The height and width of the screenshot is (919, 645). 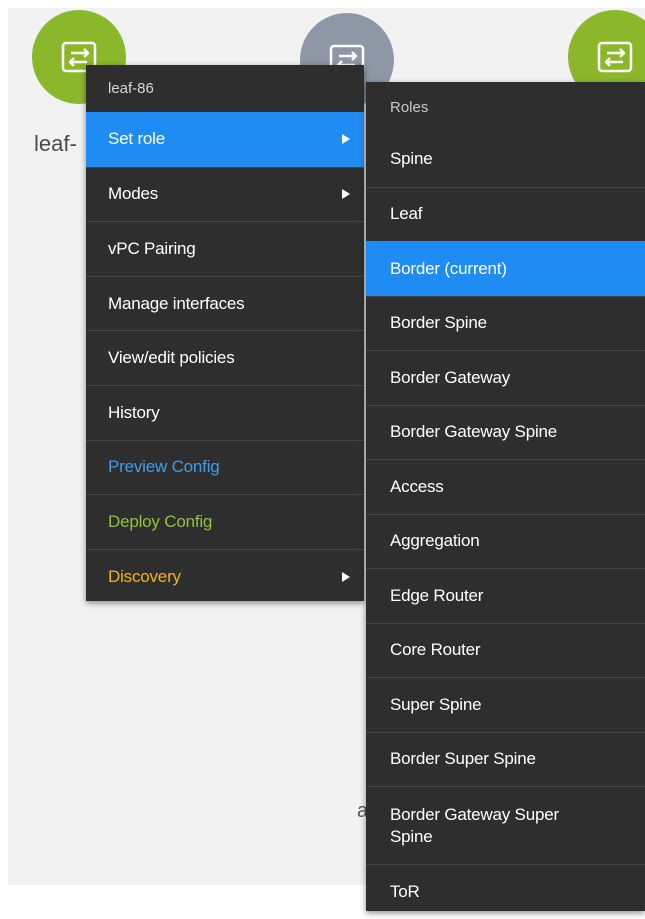 I want to click on menu-item-modes: Modes, so click(x=225, y=194).